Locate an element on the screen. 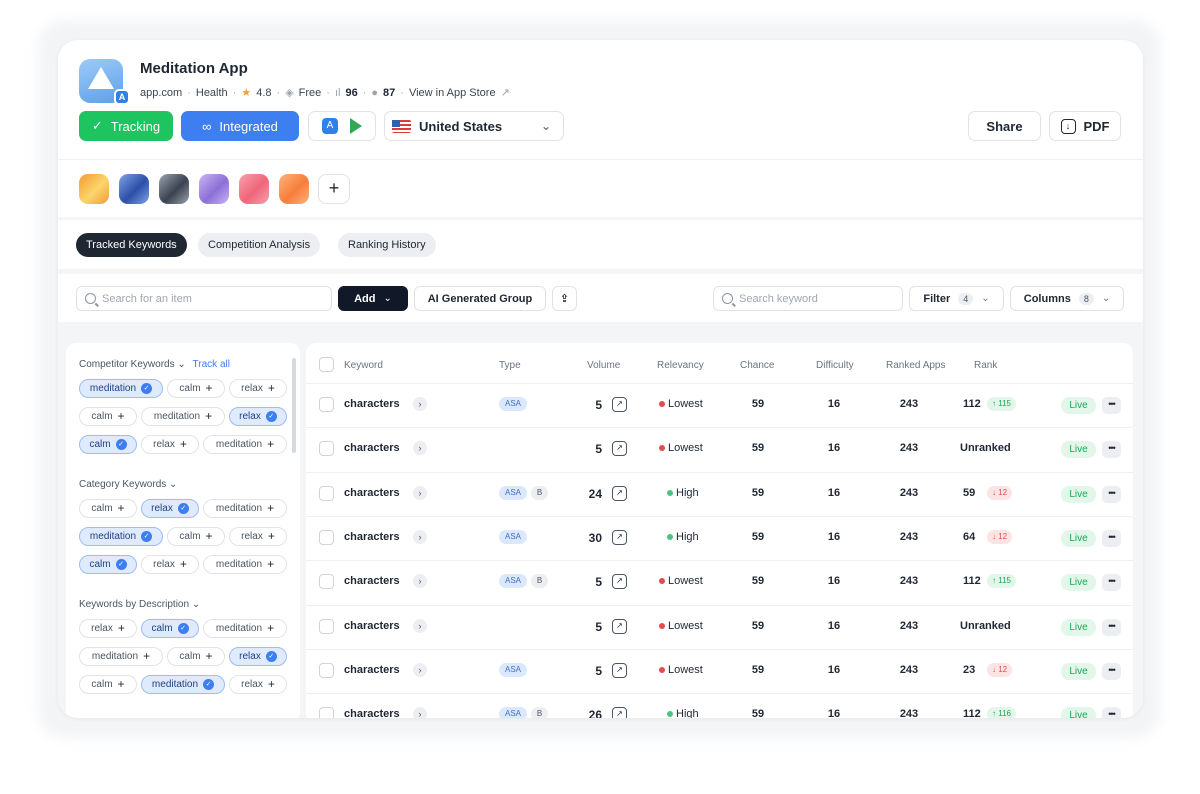 This screenshot has width=1200, height=794. country-select: United States ⌄ is located at coordinates (474, 126).